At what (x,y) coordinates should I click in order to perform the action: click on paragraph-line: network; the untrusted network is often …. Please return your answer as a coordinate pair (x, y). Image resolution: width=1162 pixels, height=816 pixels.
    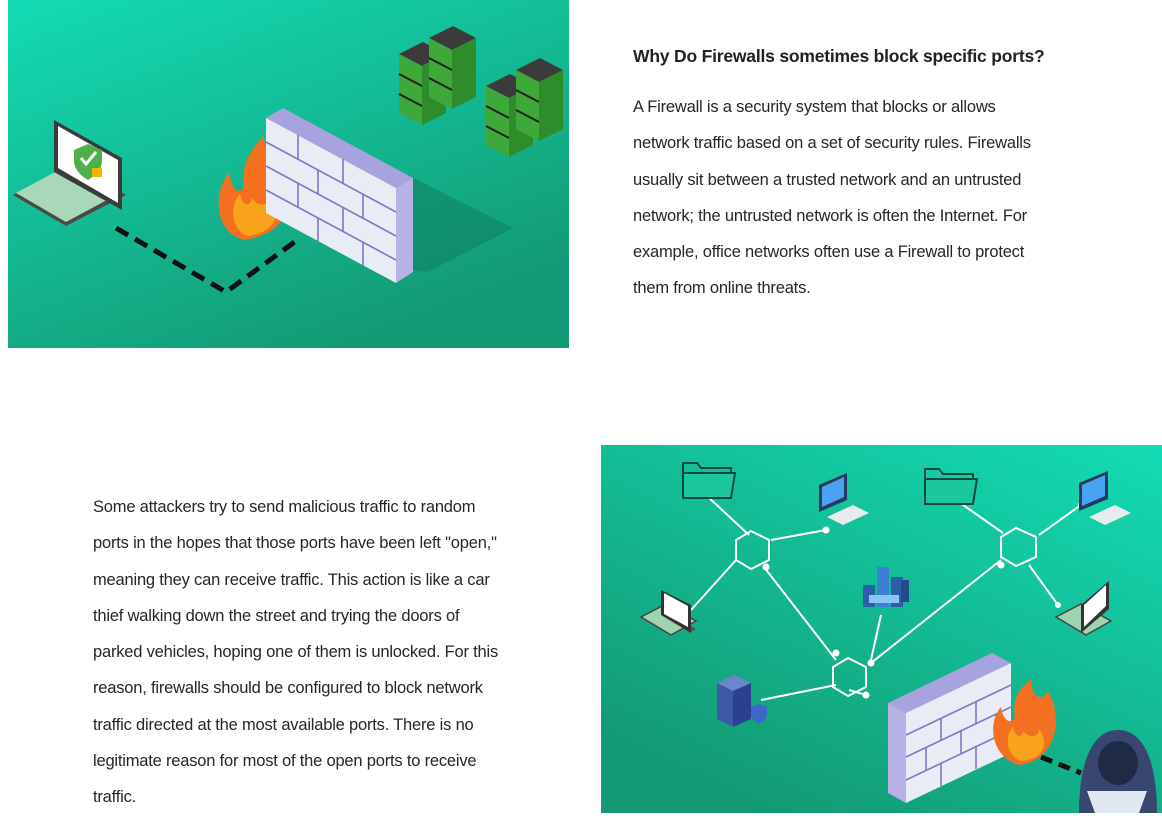
    Looking at the image, I should click on (830, 215).